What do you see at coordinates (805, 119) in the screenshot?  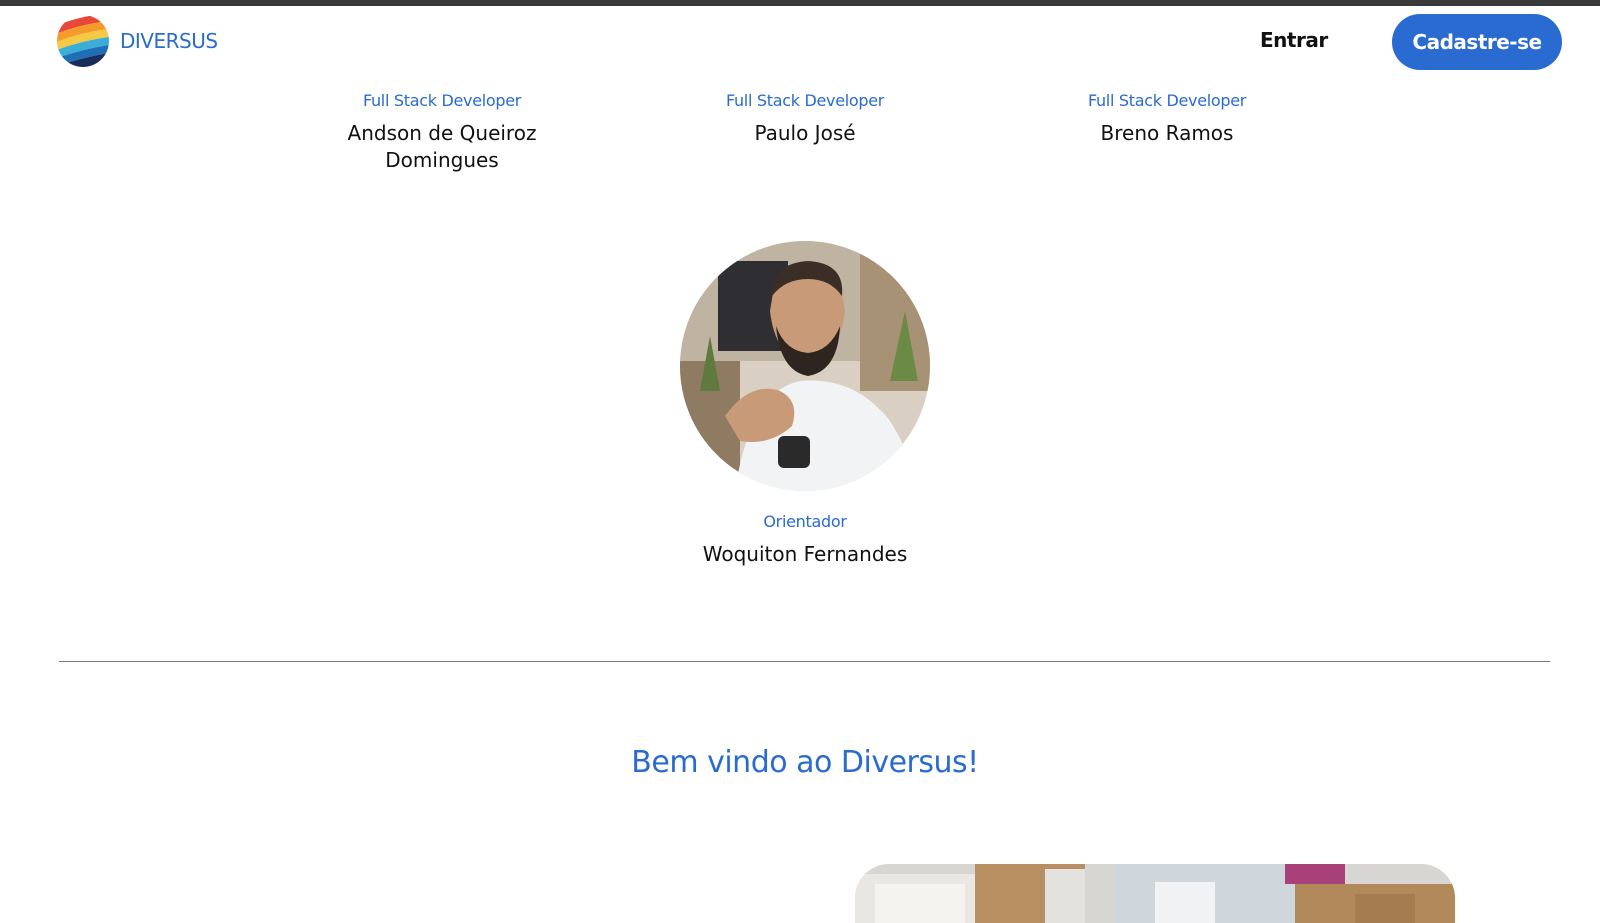 I see `team-member-card: Full Stack Developer Paulo José` at bounding box center [805, 119].